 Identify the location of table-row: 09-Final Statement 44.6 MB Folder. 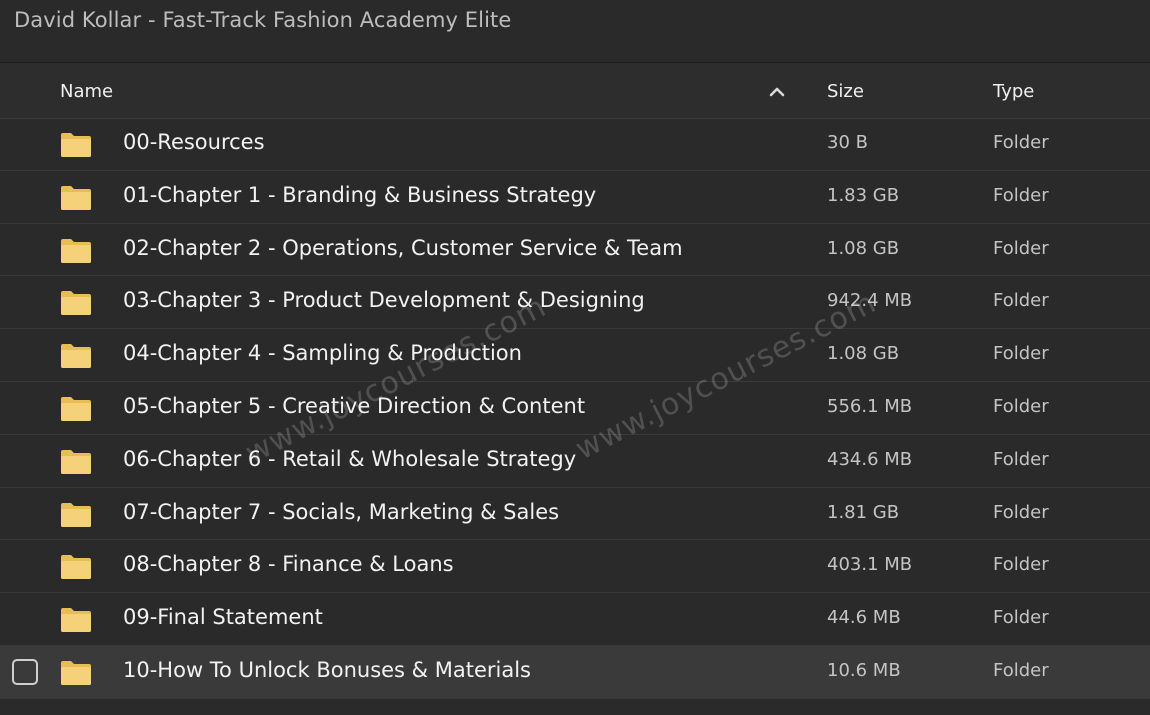
(575, 619).